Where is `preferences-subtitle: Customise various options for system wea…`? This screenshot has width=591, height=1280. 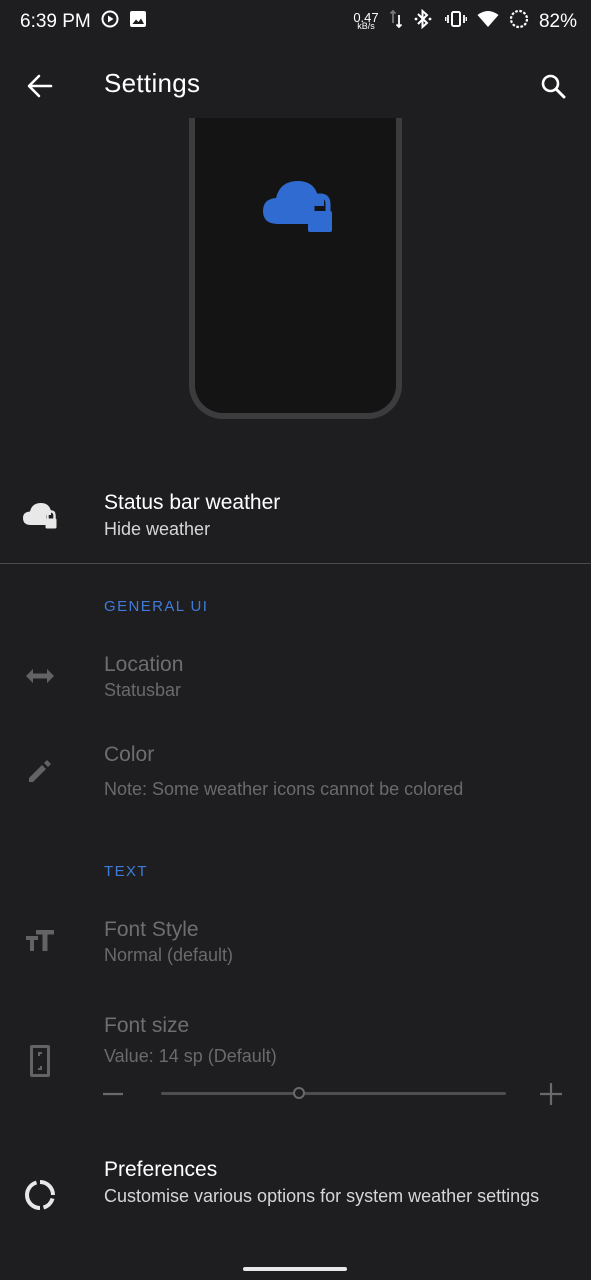
preferences-subtitle: Customise various options for system wea… is located at coordinates (322, 1196).